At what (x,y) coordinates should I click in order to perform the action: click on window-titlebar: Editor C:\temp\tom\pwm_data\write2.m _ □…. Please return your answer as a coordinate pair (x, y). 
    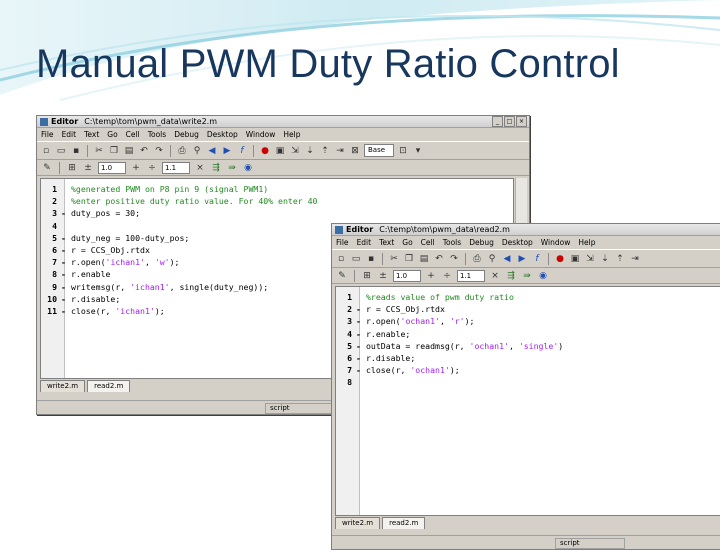
    Looking at the image, I should click on (283, 122).